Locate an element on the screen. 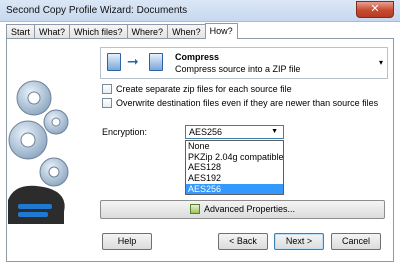 This screenshot has height=265, width=400. tab-start: Start is located at coordinates (21, 31).